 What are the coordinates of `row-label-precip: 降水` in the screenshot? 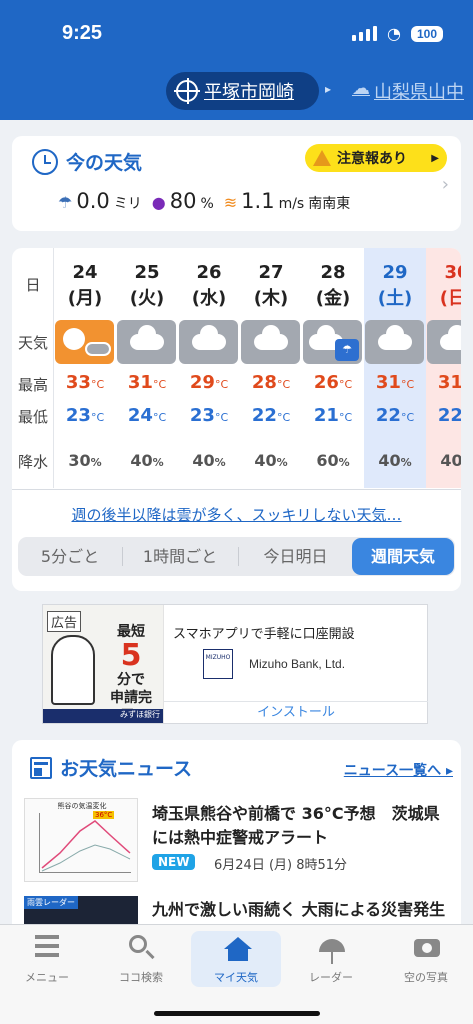 It's located at (32, 462).